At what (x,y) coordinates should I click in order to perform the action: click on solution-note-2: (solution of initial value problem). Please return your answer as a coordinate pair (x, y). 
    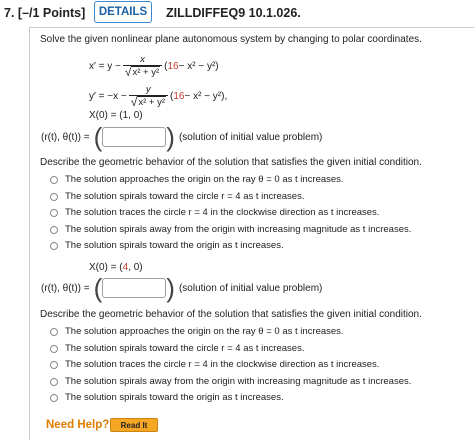
    Looking at the image, I should click on (250, 288).